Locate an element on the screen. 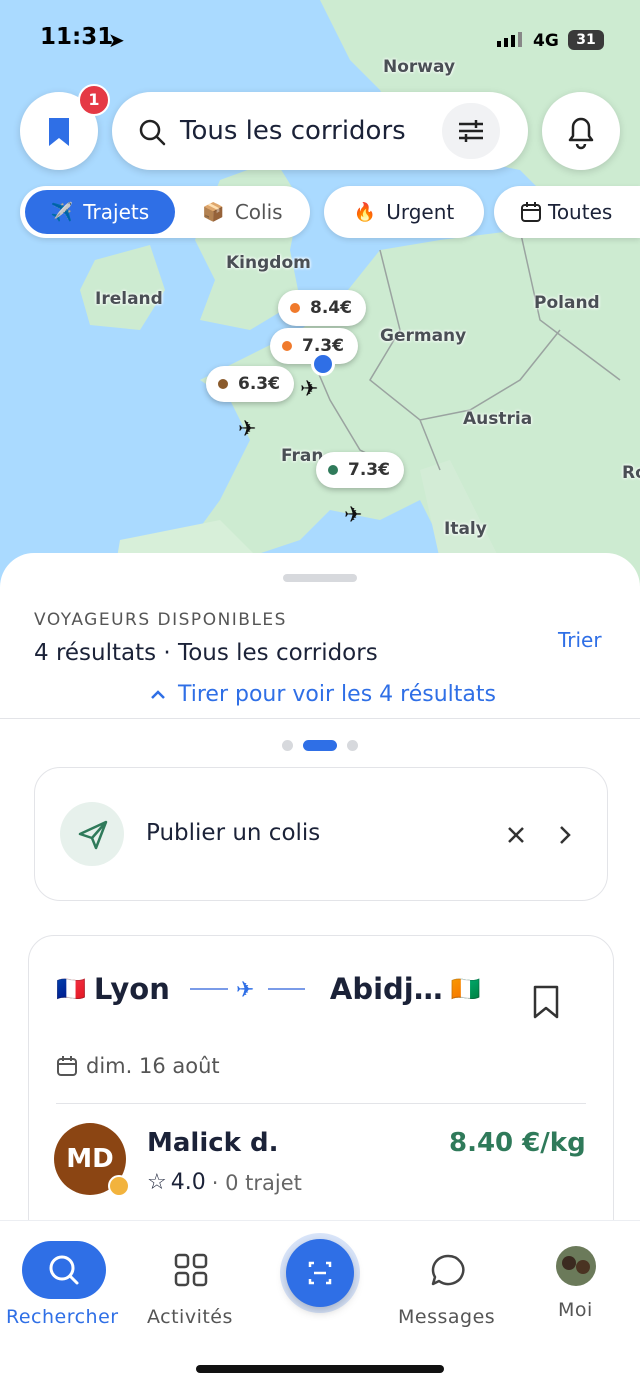 The width and height of the screenshot is (640, 1386). publish-label: Publier un colis is located at coordinates (233, 833).